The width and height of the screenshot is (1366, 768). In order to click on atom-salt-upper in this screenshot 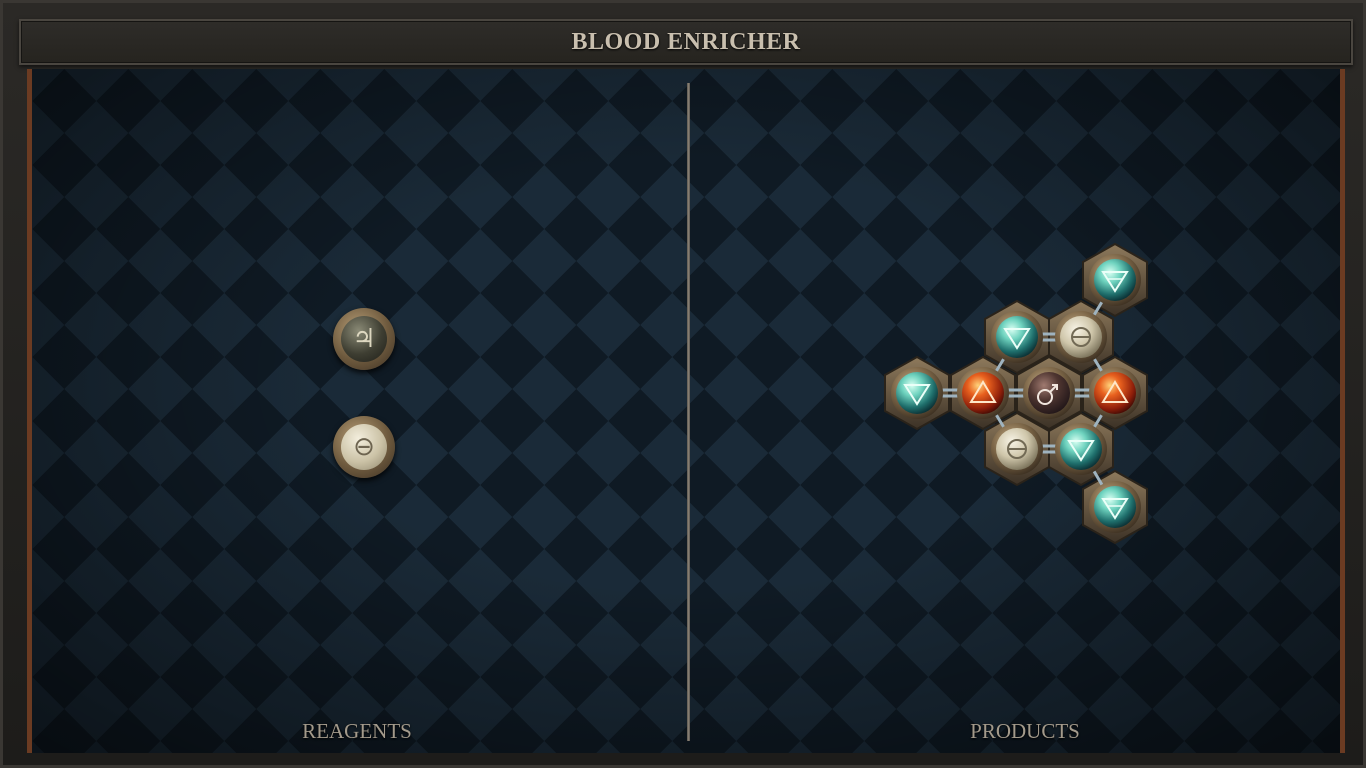, I will do `click(1081, 337)`.